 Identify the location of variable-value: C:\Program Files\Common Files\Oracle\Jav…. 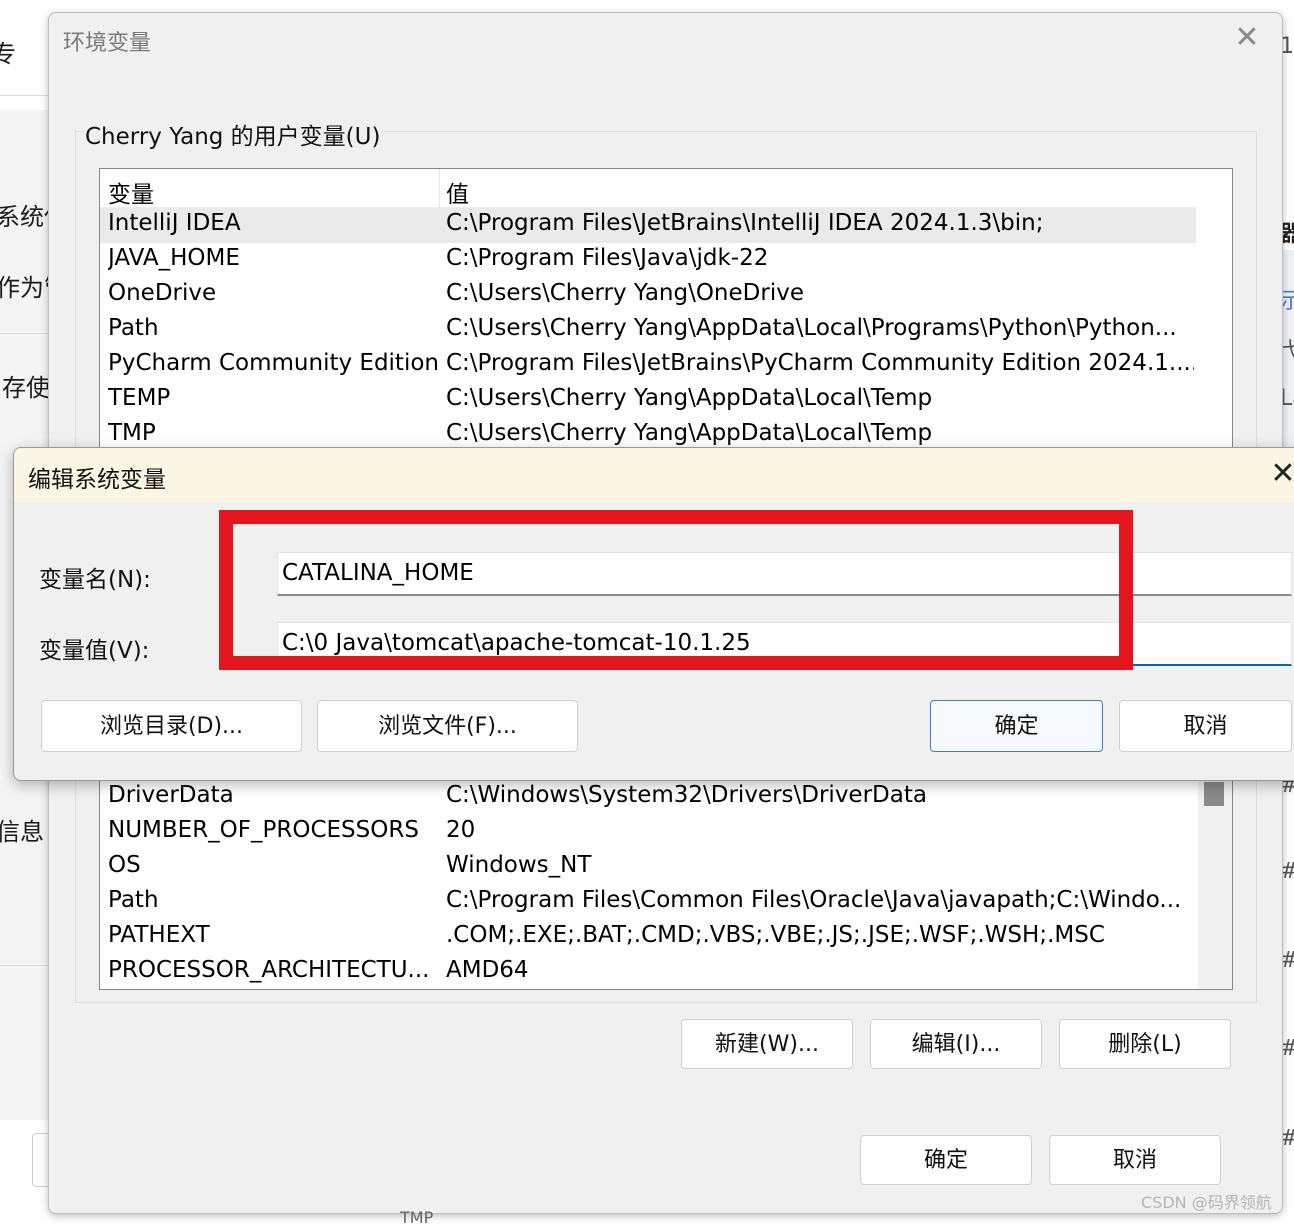
(814, 900).